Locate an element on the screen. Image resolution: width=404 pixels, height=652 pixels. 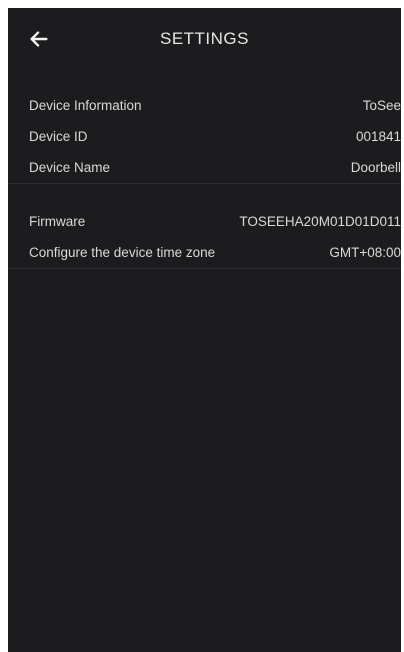
row-firmware: Firmware TOSEEHA20M01D01D011 is located at coordinates (204, 221).